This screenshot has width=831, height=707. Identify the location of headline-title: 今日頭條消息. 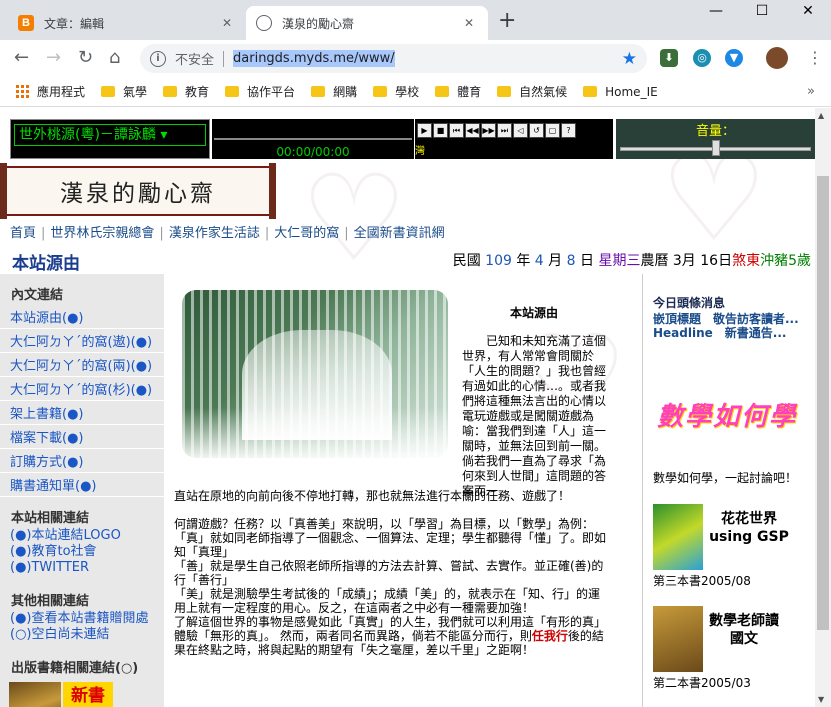
(689, 303).